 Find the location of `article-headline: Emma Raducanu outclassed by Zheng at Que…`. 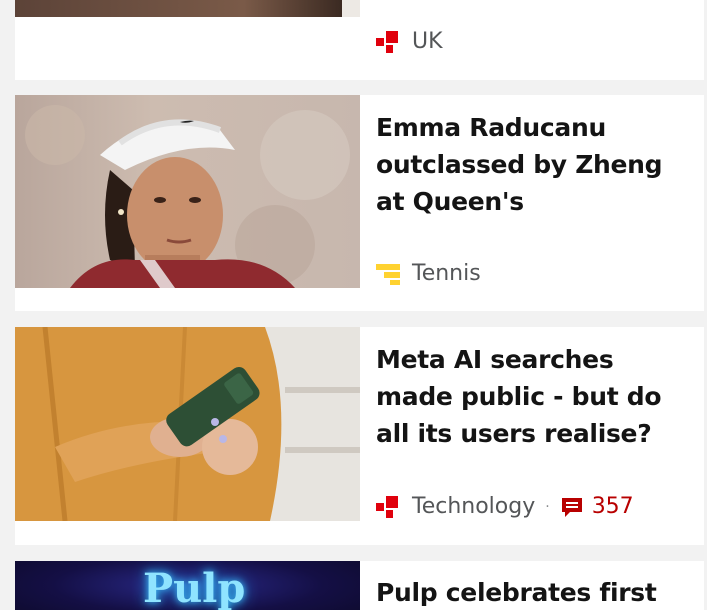

article-headline: Emma Raducanu outclassed by Zheng at Que… is located at coordinates (531, 164).